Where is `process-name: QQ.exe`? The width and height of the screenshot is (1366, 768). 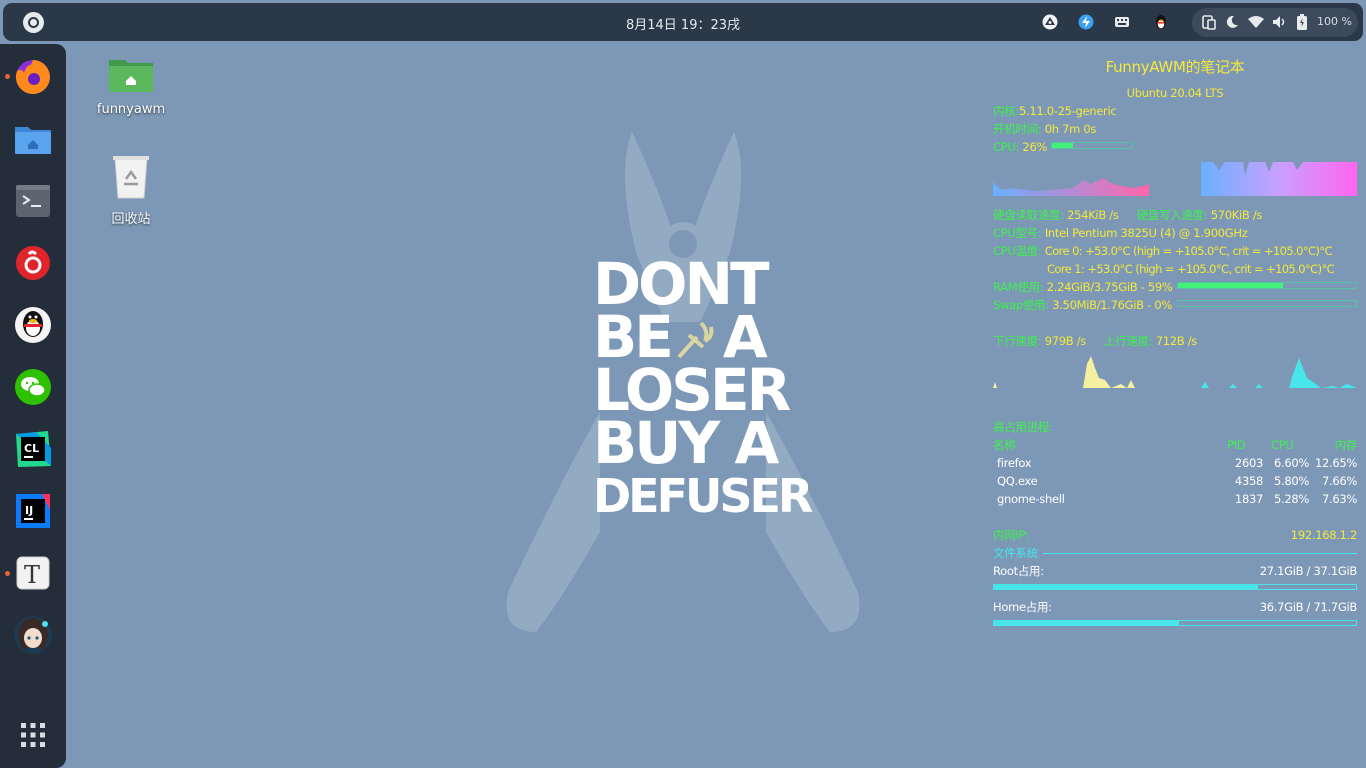
process-name: QQ.exe is located at coordinates (1017, 481).